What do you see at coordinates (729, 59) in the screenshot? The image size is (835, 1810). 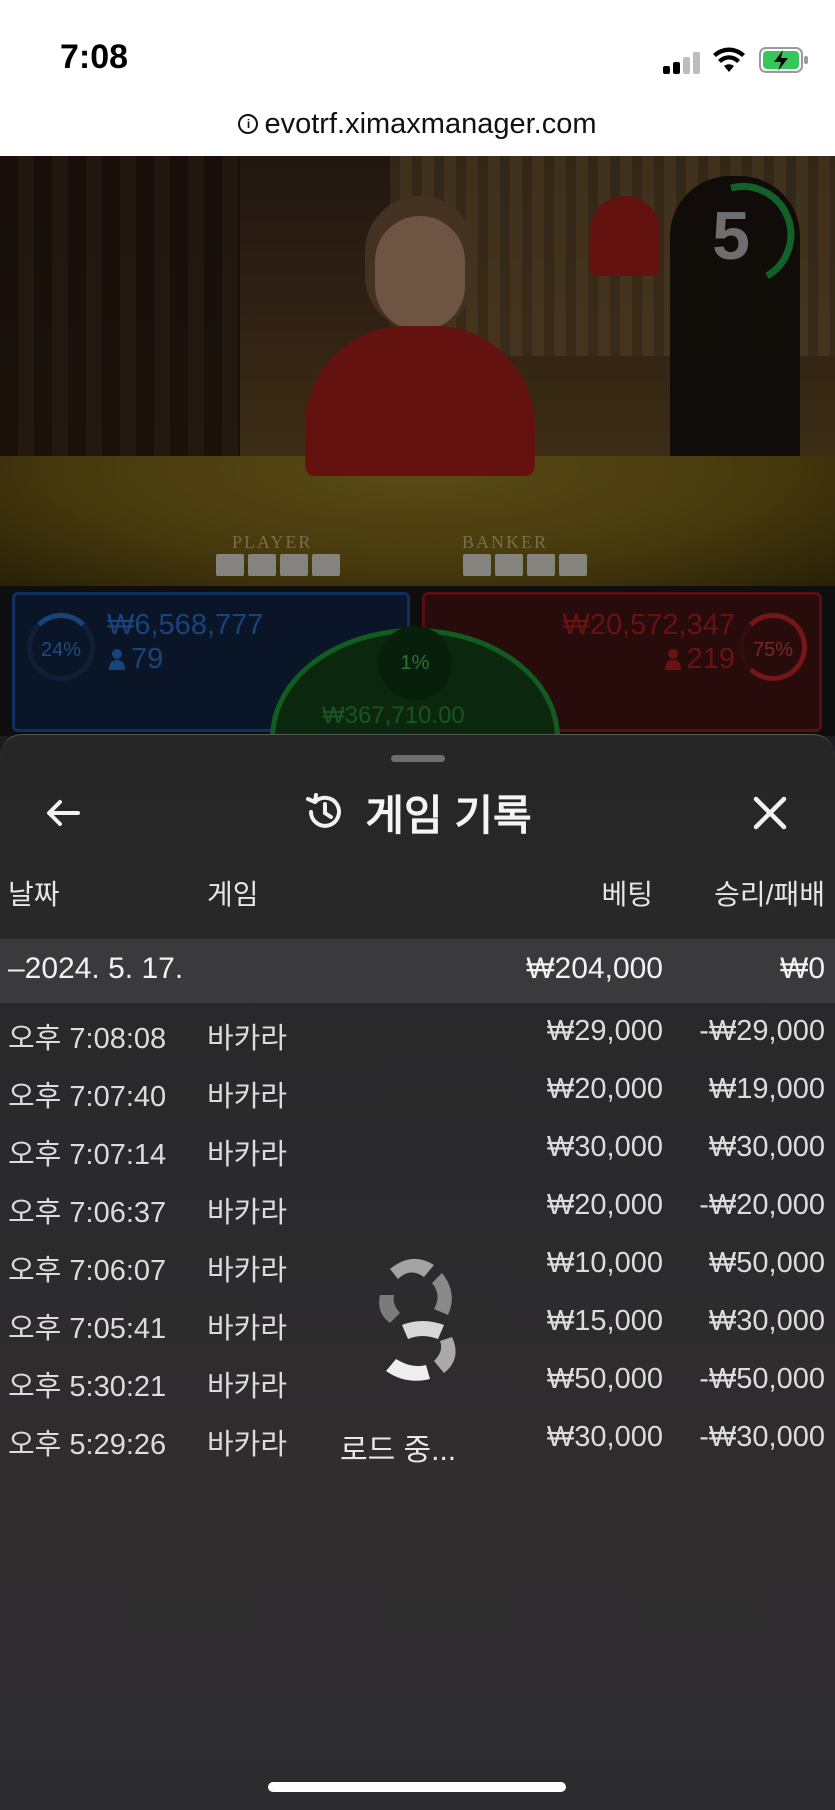 I see `wifi-icon` at bounding box center [729, 59].